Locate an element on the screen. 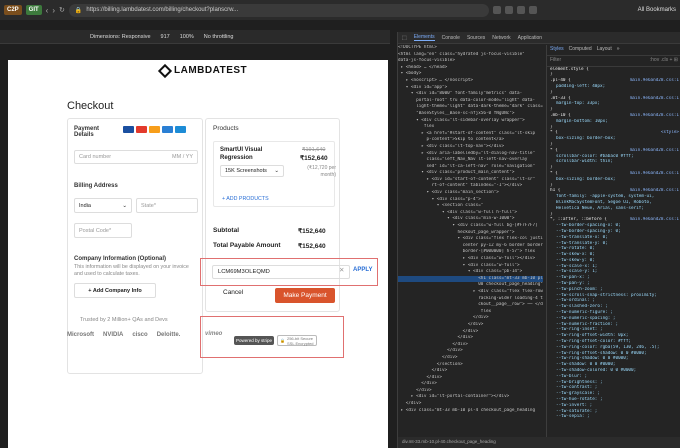 This screenshot has width=680, height=448. width-input: 917 is located at coordinates (165, 37).